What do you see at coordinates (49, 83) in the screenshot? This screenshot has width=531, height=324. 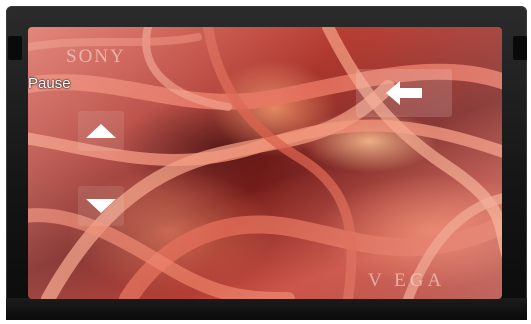 I see `pause-button: Pause` at bounding box center [49, 83].